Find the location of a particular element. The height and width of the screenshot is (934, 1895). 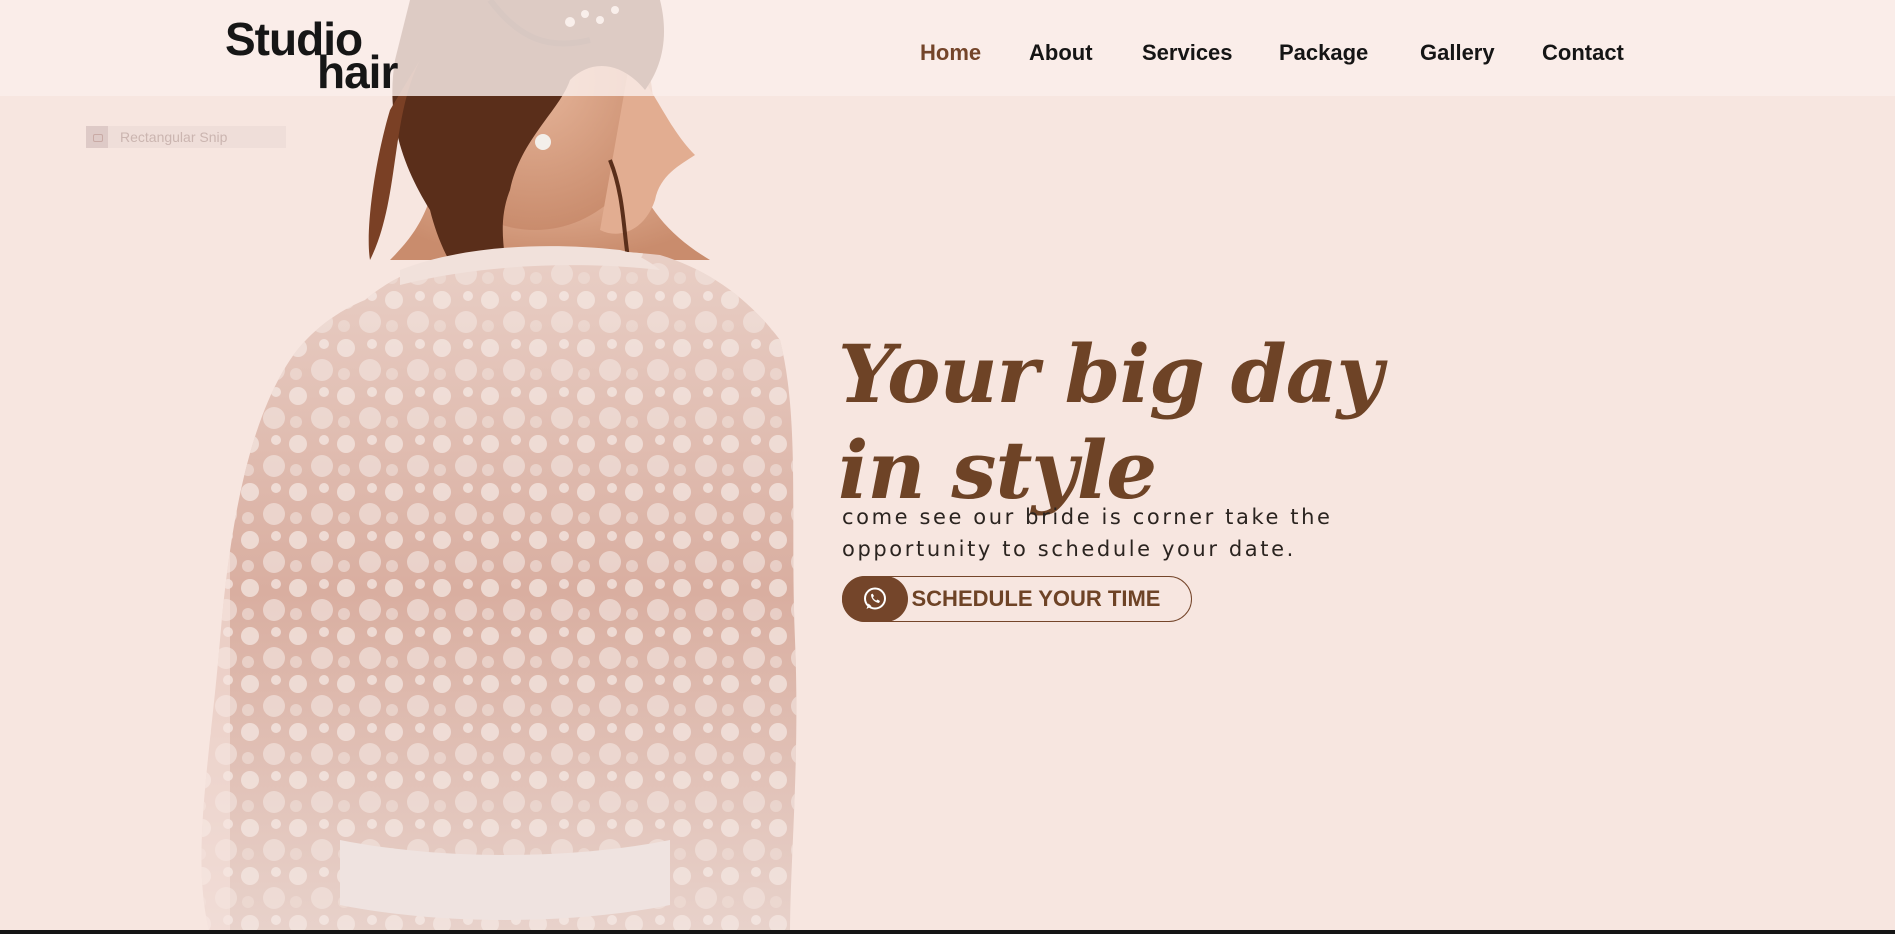

snip-label: Rectangular Snip is located at coordinates (174, 137).